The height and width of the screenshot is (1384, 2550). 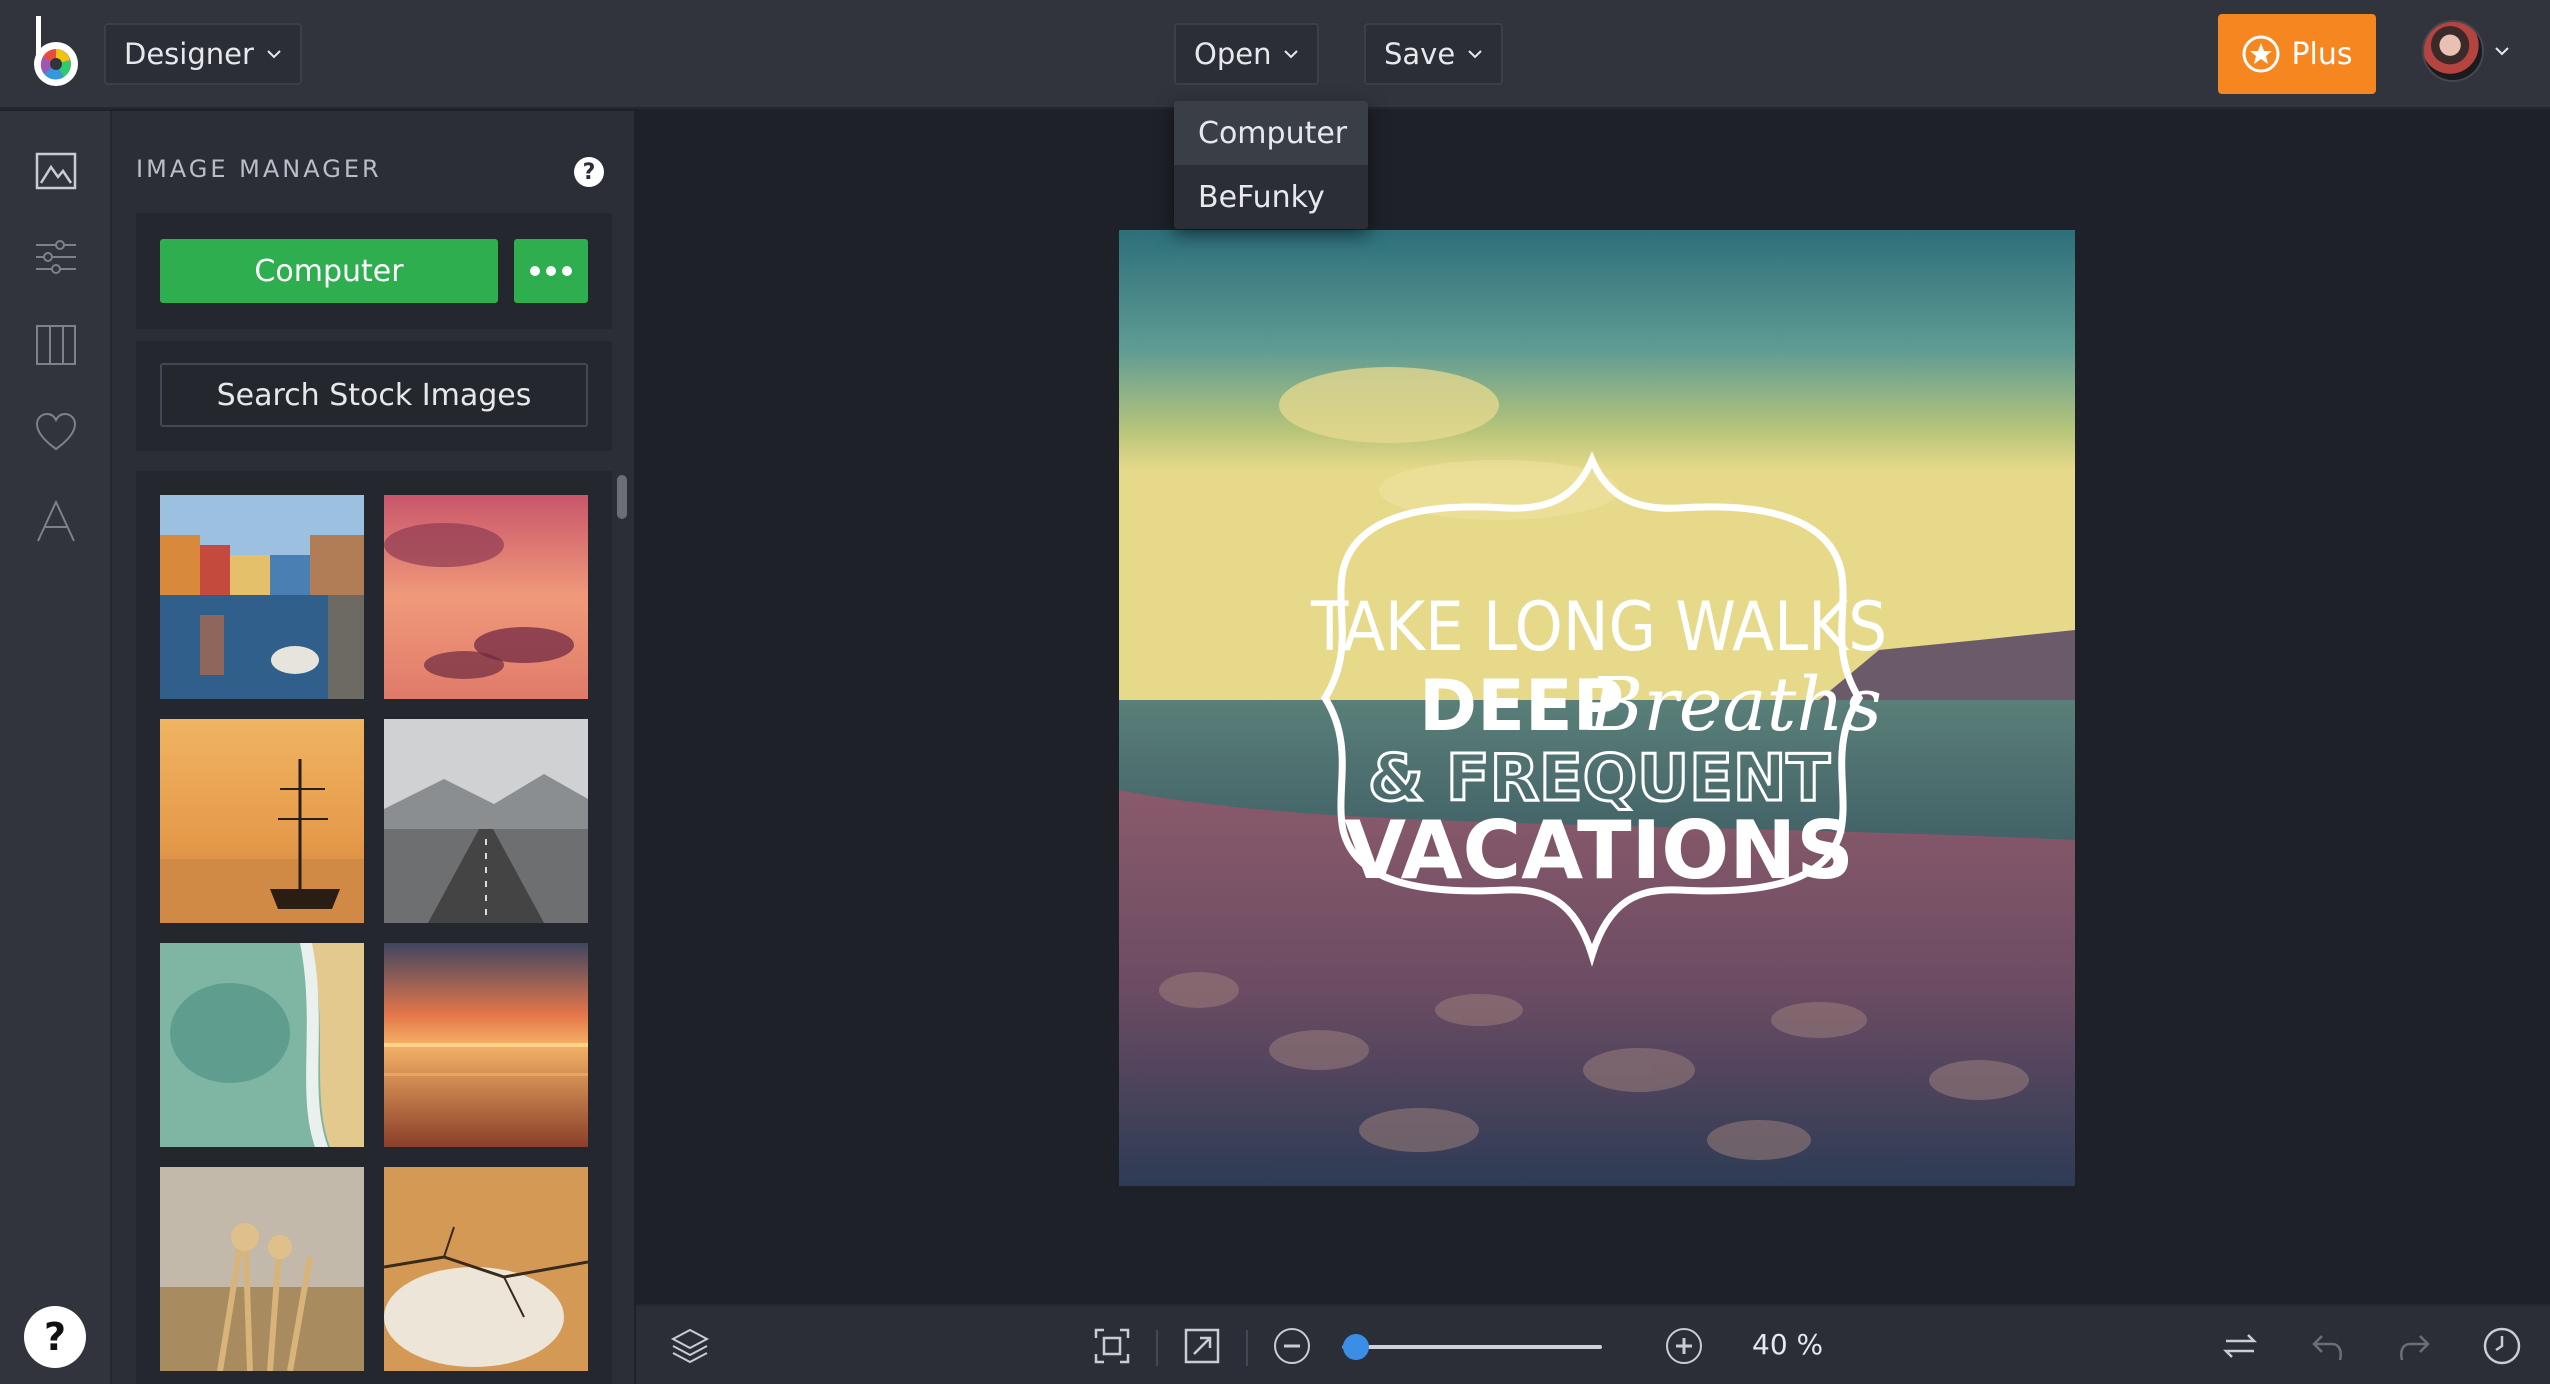 What do you see at coordinates (55, 1337) in the screenshot?
I see `help-button: ?` at bounding box center [55, 1337].